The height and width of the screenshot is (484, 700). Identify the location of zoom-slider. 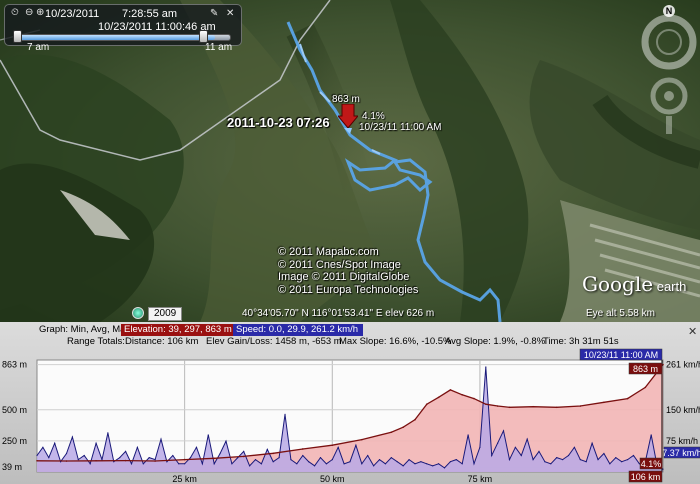
(669, 125).